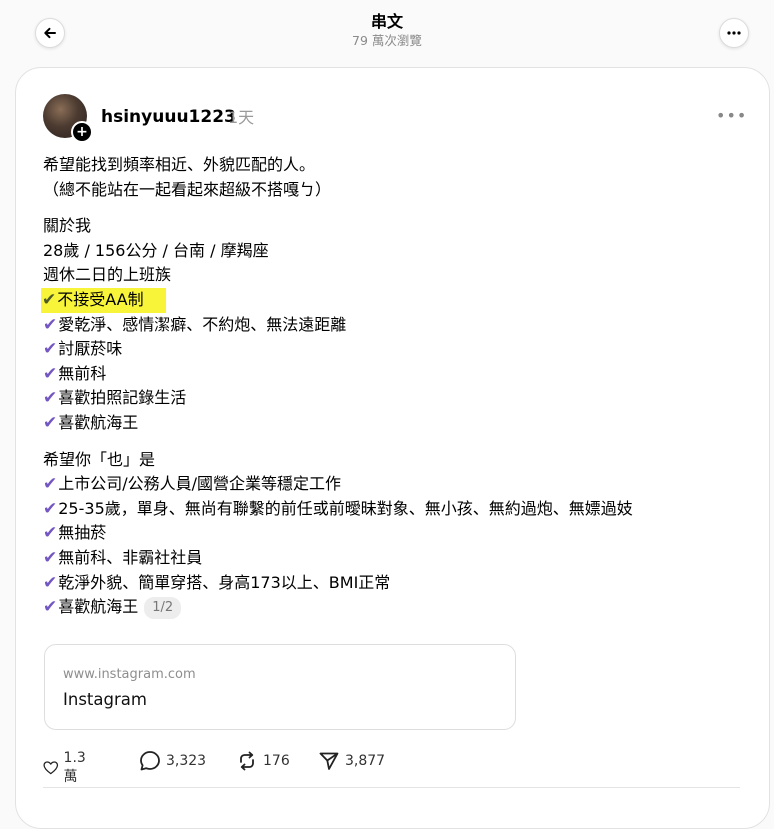 This screenshot has height=829, width=774. I want to click on check-line: ✔喜歡航海王 1/2, so click(393, 607).